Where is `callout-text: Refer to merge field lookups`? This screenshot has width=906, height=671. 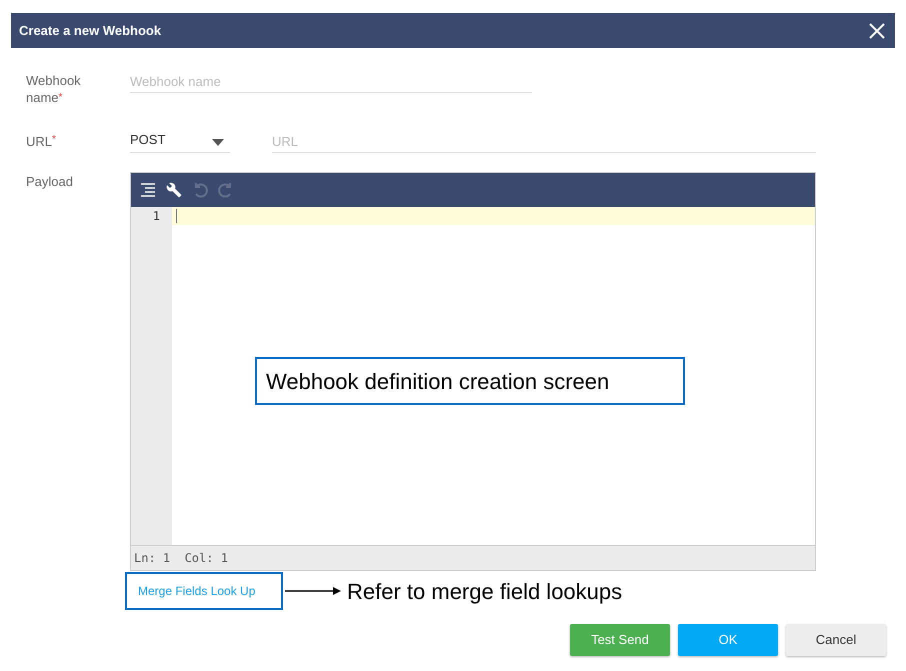 callout-text: Refer to merge field lookups is located at coordinates (484, 592).